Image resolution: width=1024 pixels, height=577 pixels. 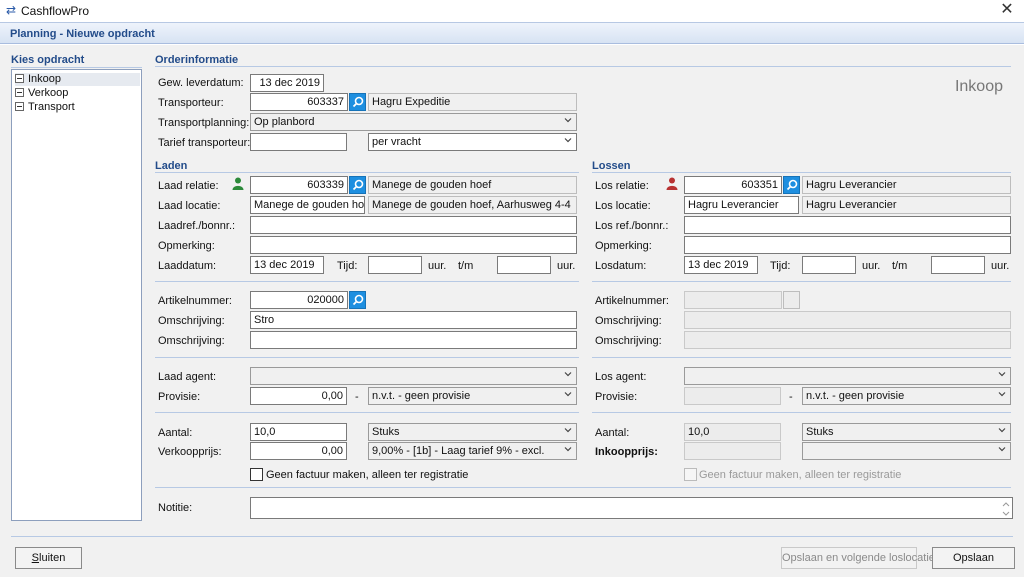 What do you see at coordinates (298, 432) in the screenshot?
I see `aantal-field: 10,0` at bounding box center [298, 432].